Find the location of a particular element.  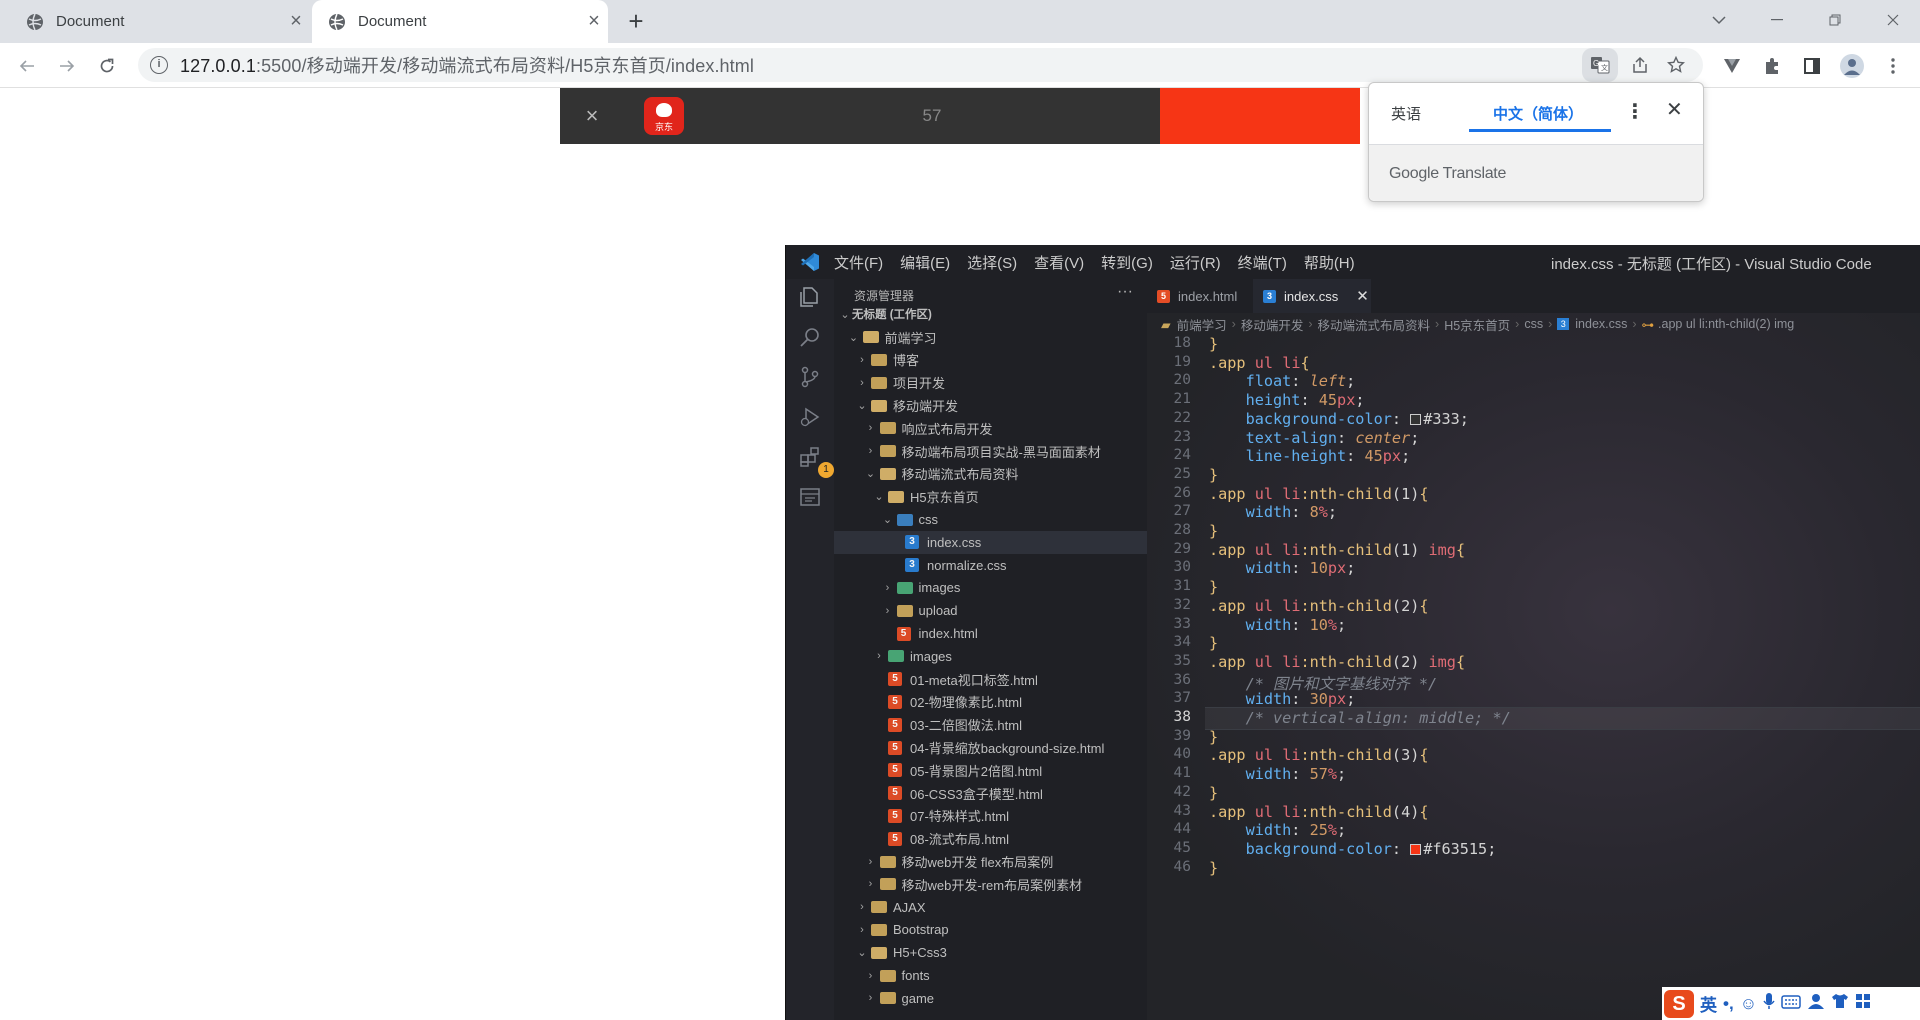

run-debug-icon is located at coordinates (810, 419).